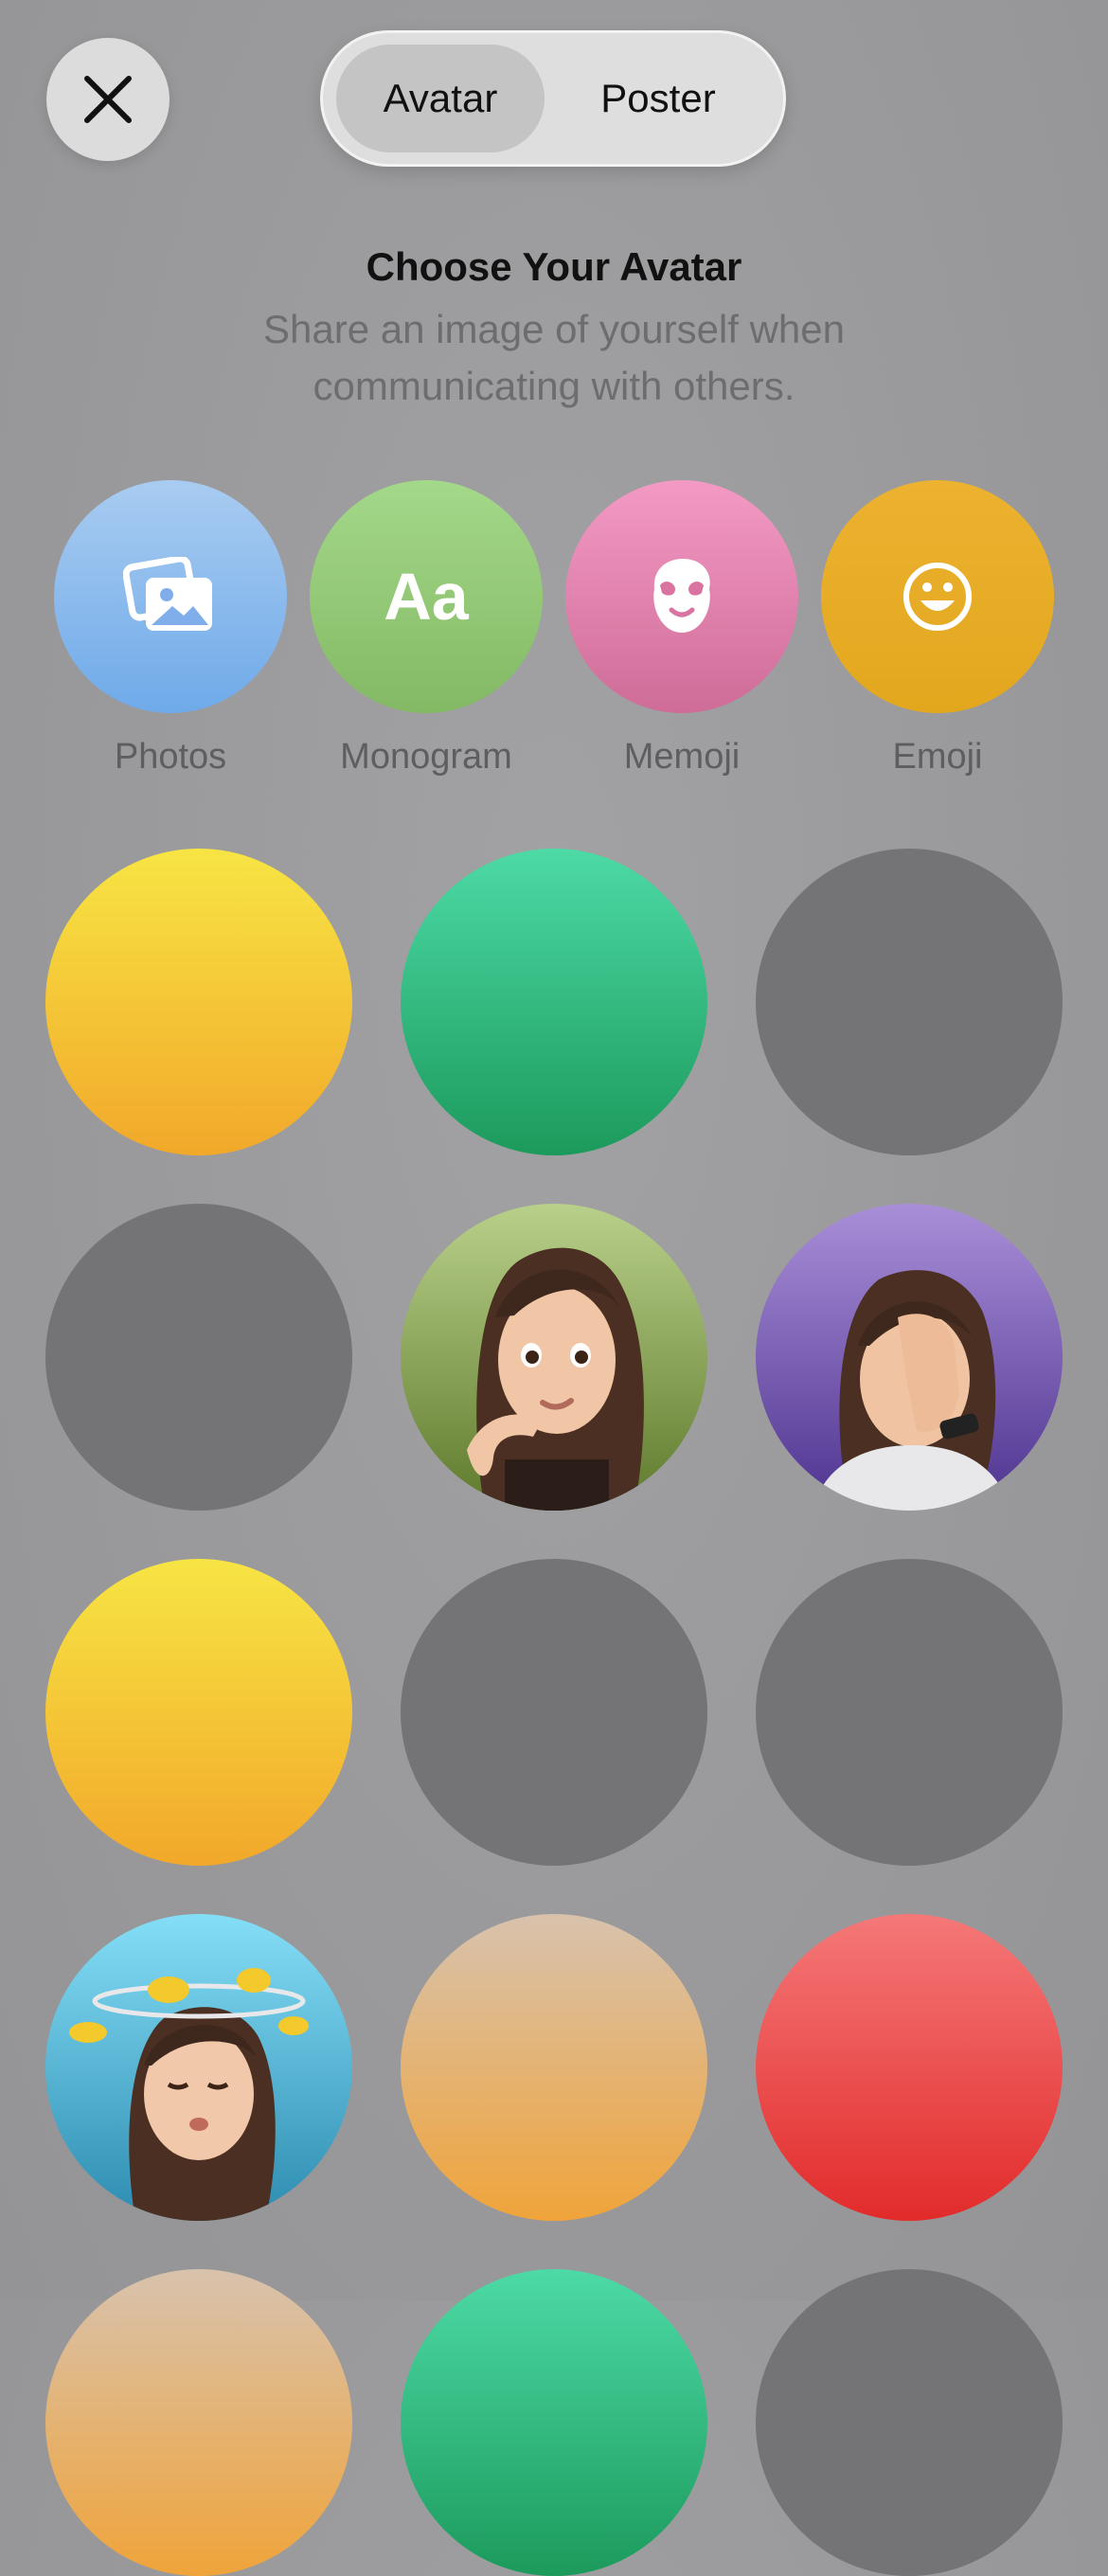 Image resolution: width=1108 pixels, height=2576 pixels. I want to click on photos-icon, so click(167, 594).